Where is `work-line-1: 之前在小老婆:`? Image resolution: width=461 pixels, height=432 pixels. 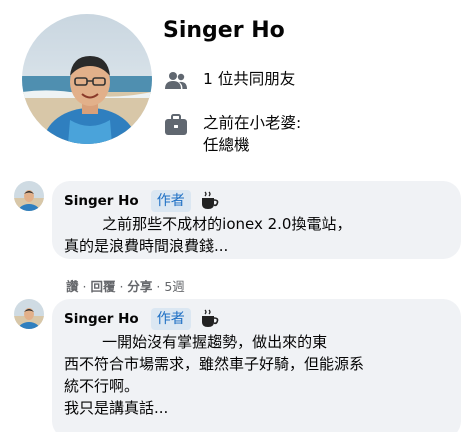 work-line-1: 之前在小老婆: is located at coordinates (252, 123).